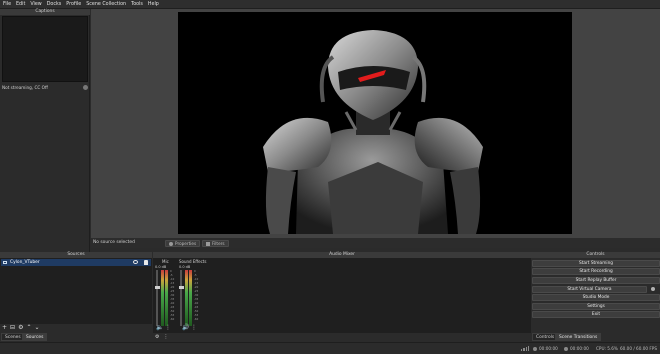  What do you see at coordinates (578, 337) in the screenshot?
I see `tab-scene-transitions: Scene Transitions` at bounding box center [578, 337].